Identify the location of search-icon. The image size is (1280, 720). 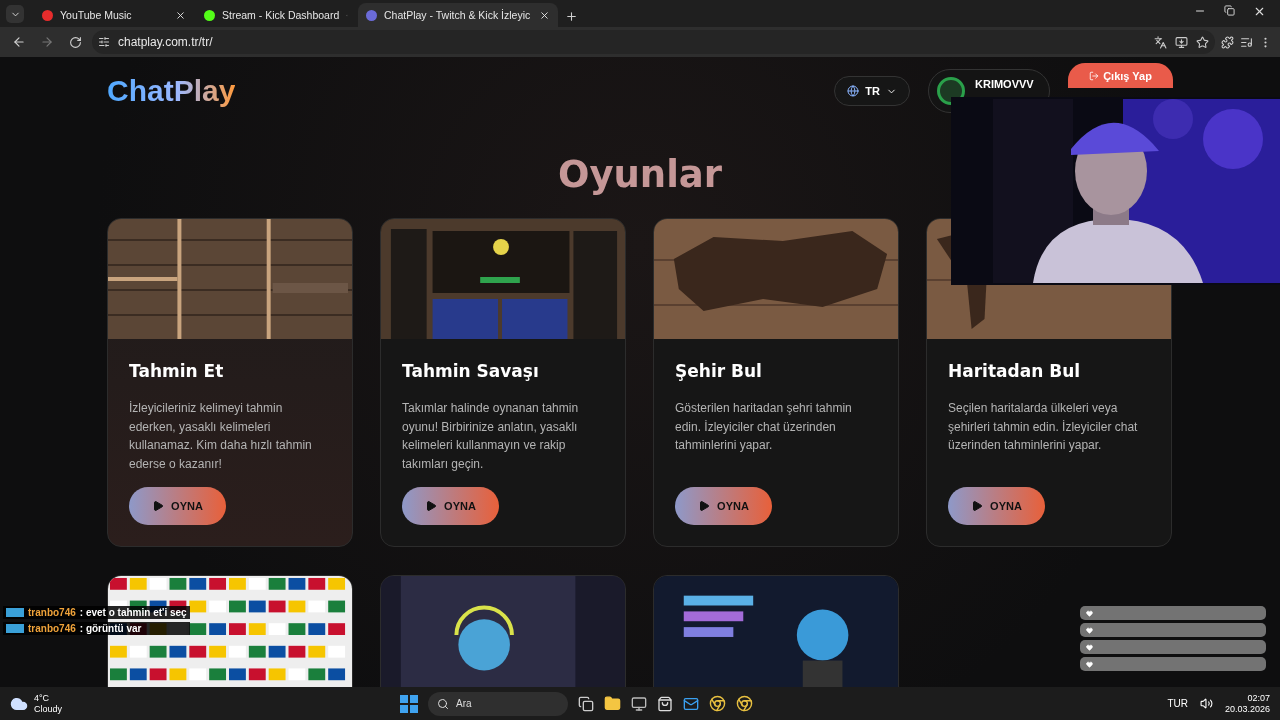
(443, 703).